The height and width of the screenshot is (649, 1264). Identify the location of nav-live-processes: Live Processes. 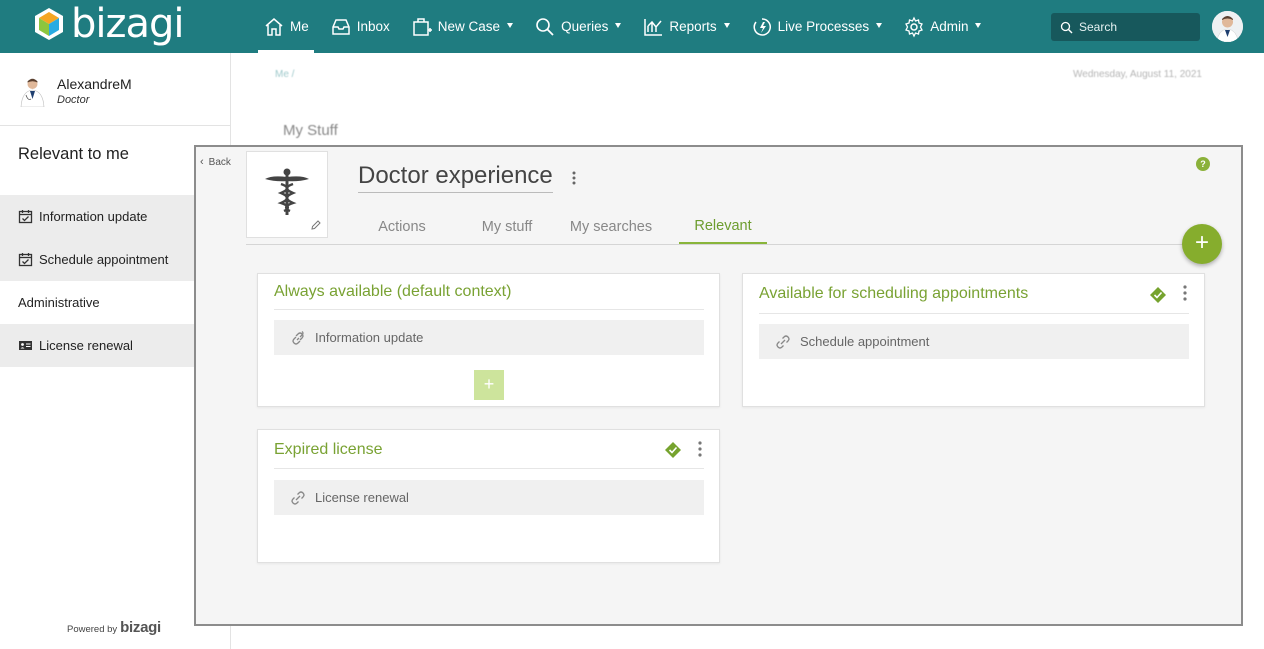
(817, 26).